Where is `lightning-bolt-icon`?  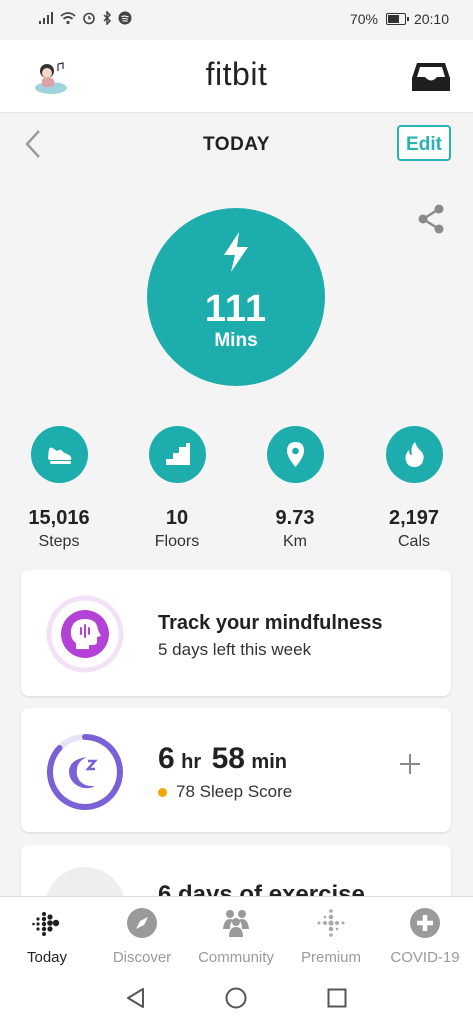 lightning-bolt-icon is located at coordinates (236, 252).